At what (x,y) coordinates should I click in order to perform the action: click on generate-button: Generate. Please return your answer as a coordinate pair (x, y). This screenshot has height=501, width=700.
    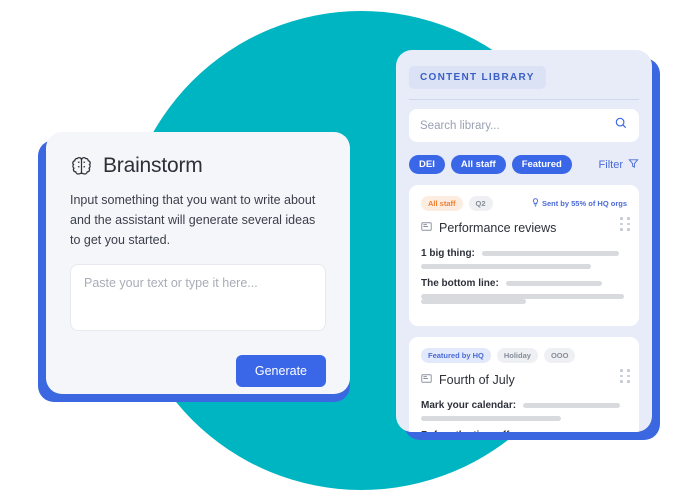
    Looking at the image, I should click on (280, 371).